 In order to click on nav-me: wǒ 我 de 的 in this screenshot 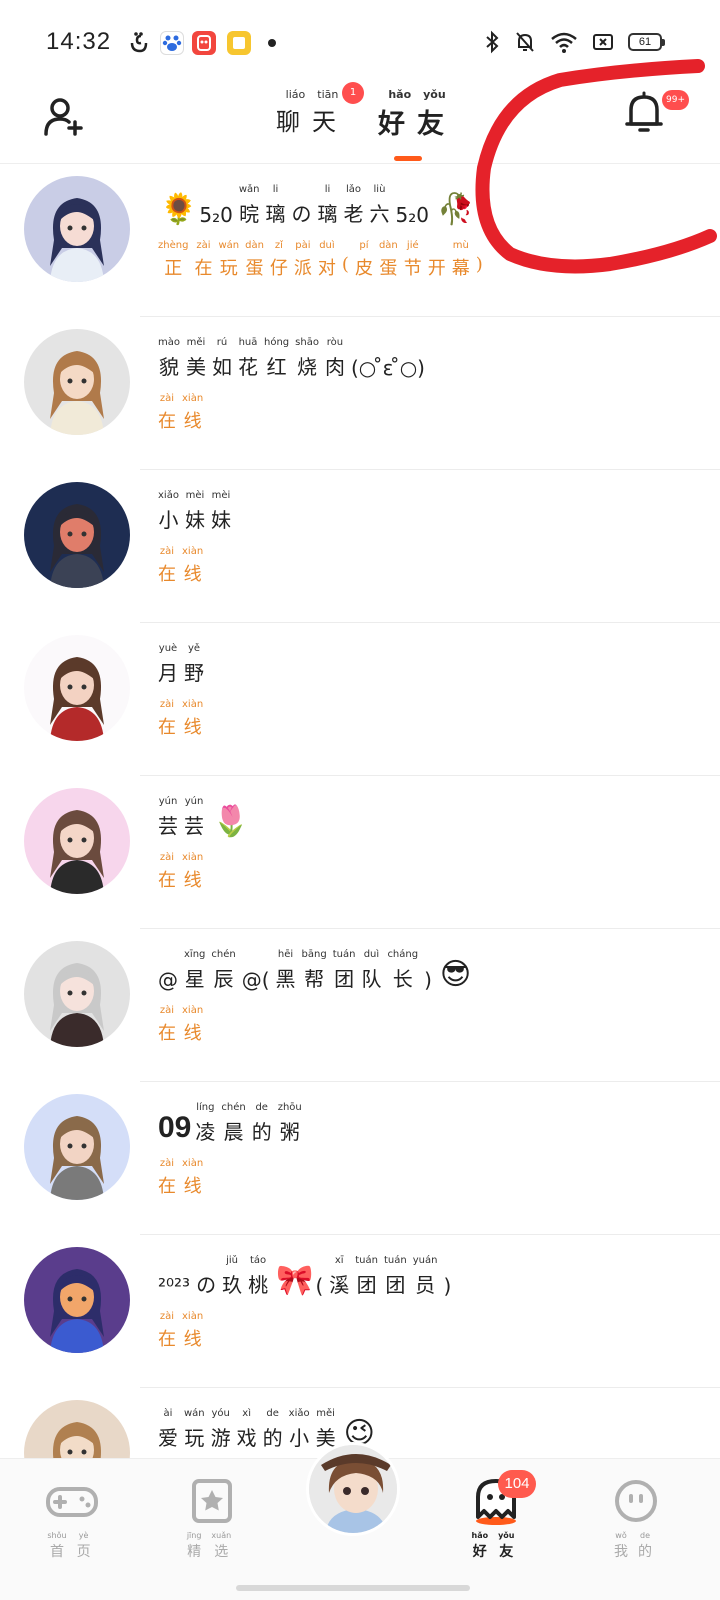, I will do `click(636, 1519)`.